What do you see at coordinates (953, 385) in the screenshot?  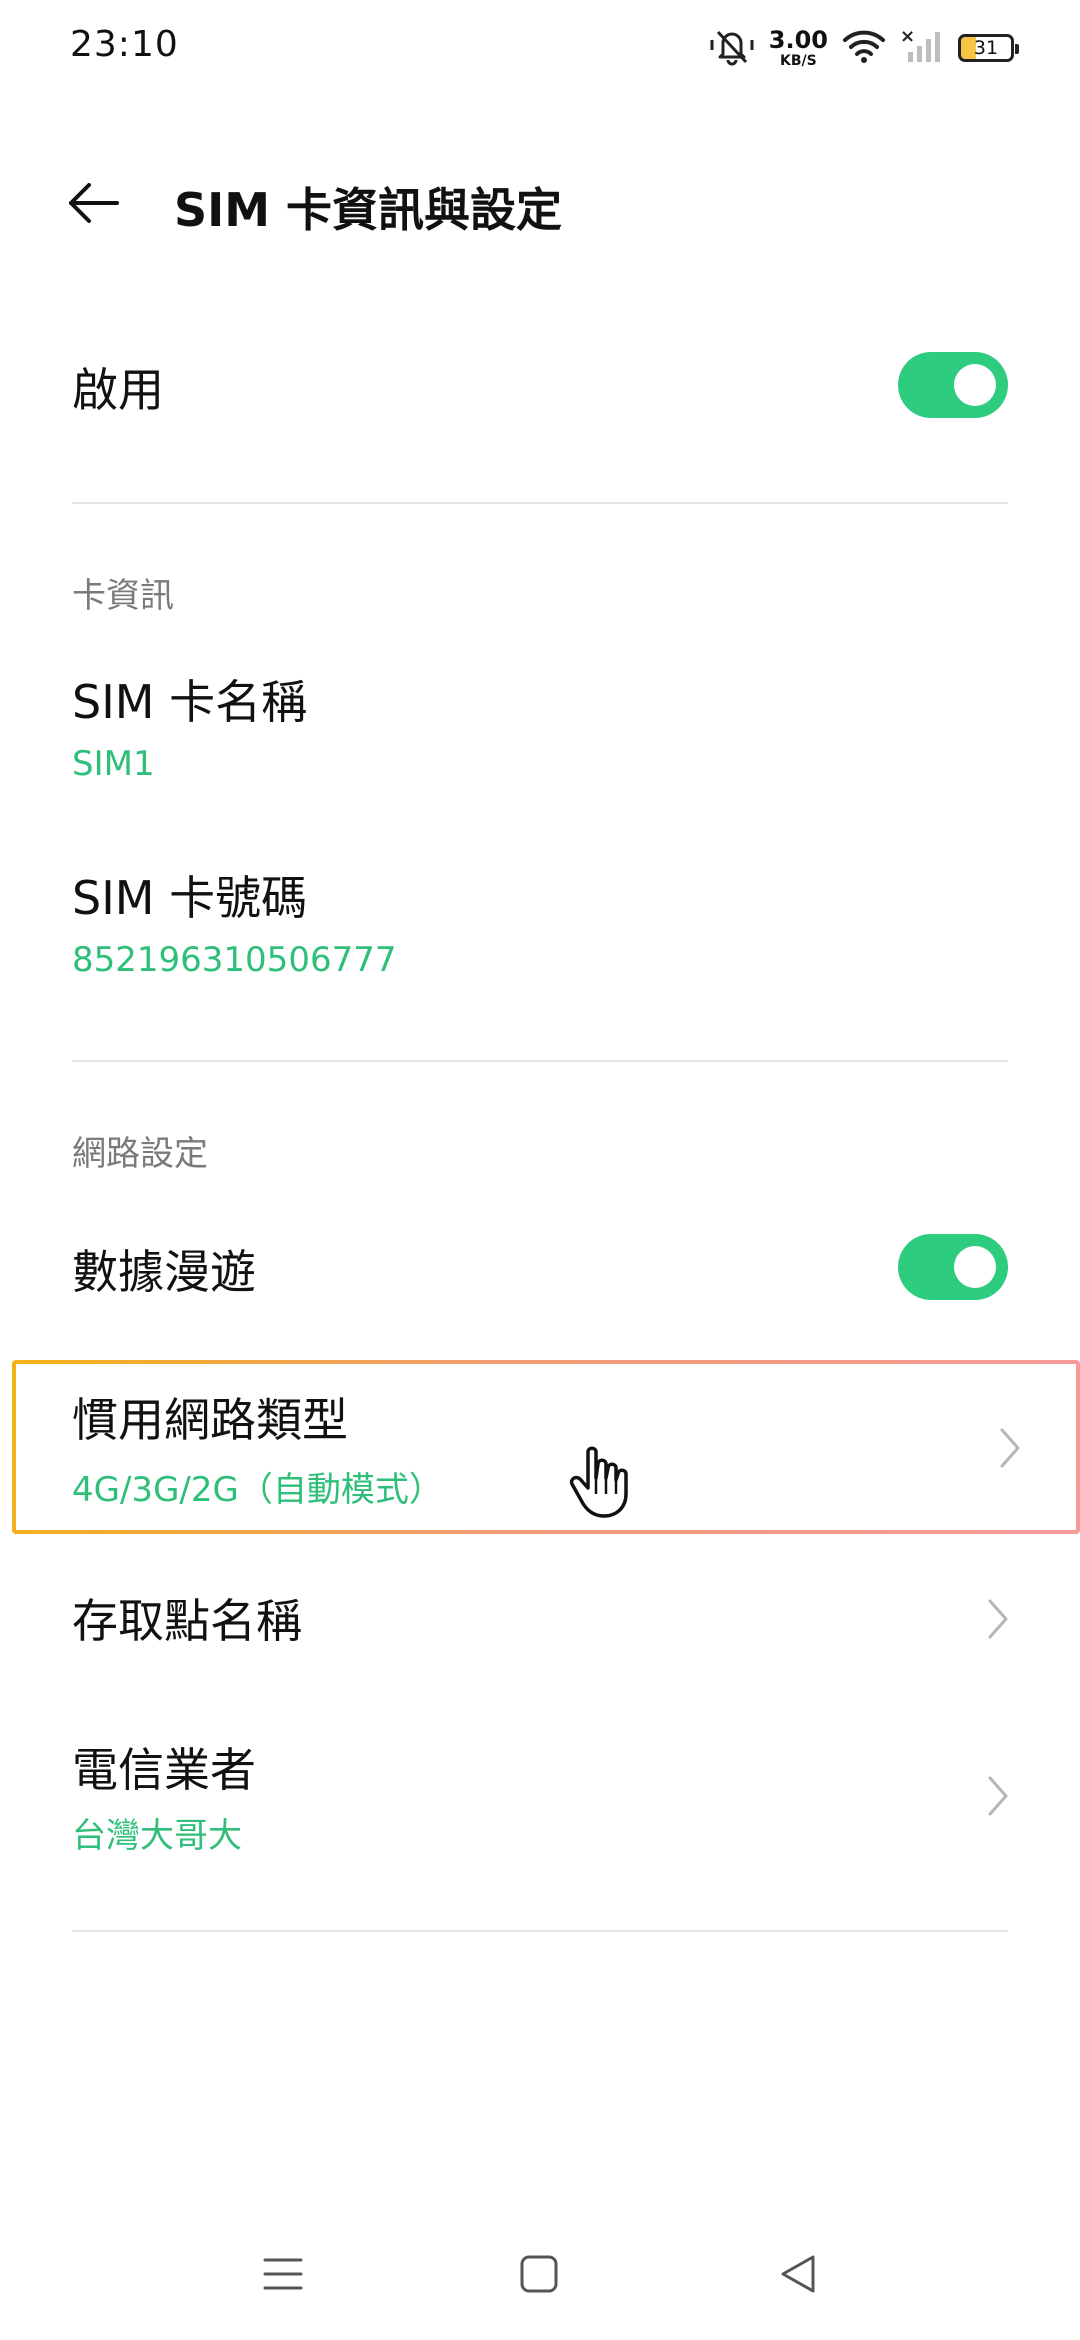 I see `enable-toggle` at bounding box center [953, 385].